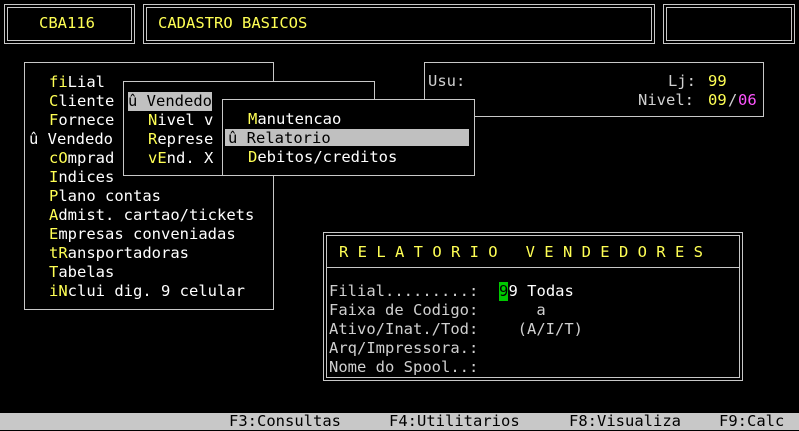 This screenshot has width=799, height=431. Describe the element at coordinates (86, 101) in the screenshot. I see `menu-item-label: liente` at that location.